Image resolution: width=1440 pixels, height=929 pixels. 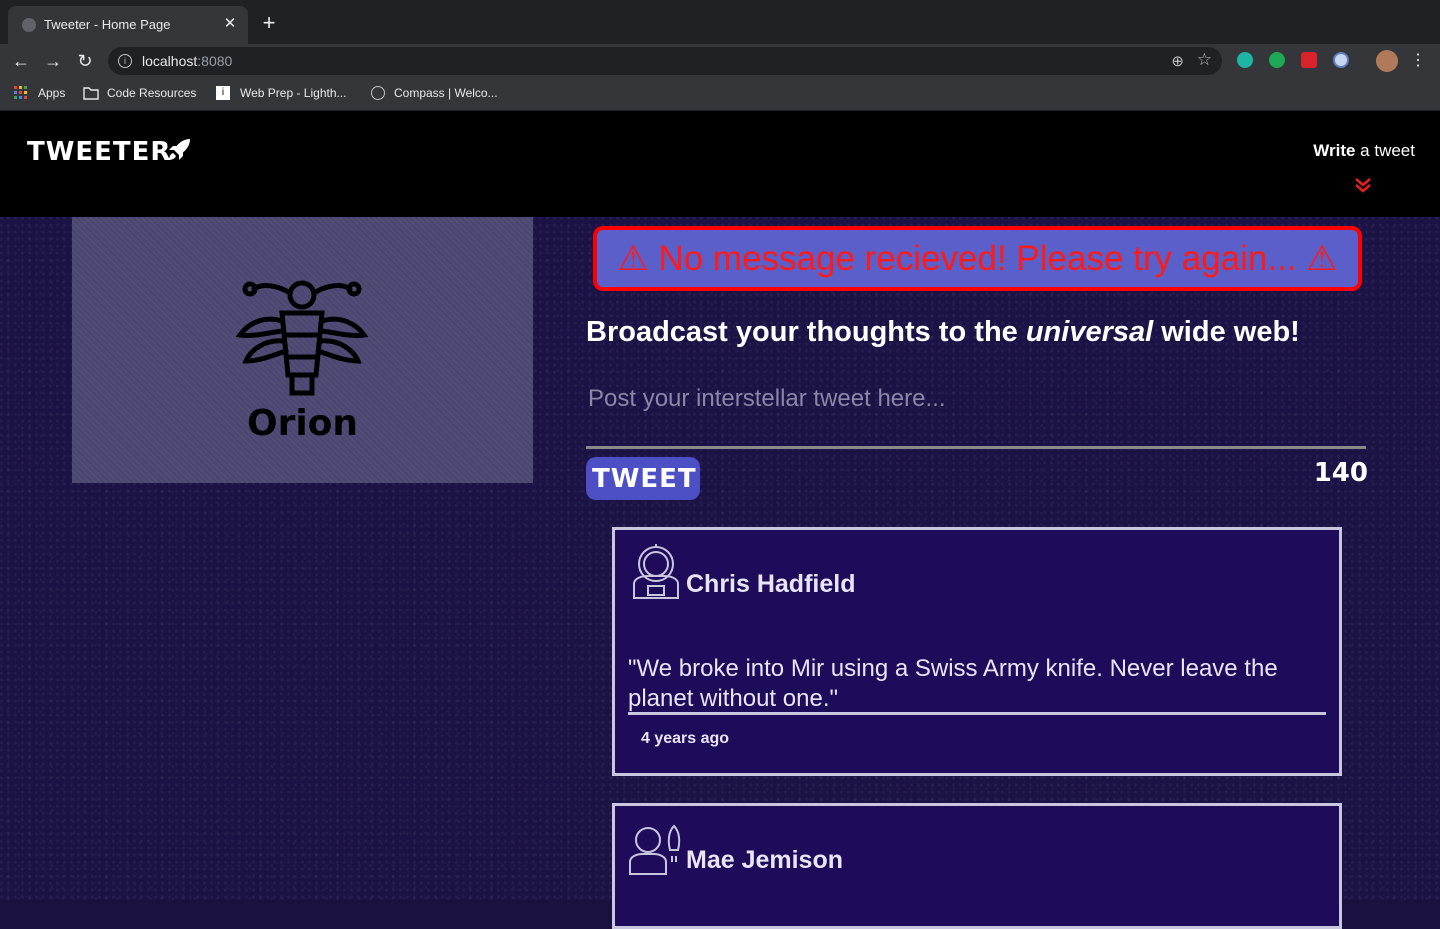 What do you see at coordinates (1177, 61) in the screenshot?
I see `zoom-icon: ⊕` at bounding box center [1177, 61].